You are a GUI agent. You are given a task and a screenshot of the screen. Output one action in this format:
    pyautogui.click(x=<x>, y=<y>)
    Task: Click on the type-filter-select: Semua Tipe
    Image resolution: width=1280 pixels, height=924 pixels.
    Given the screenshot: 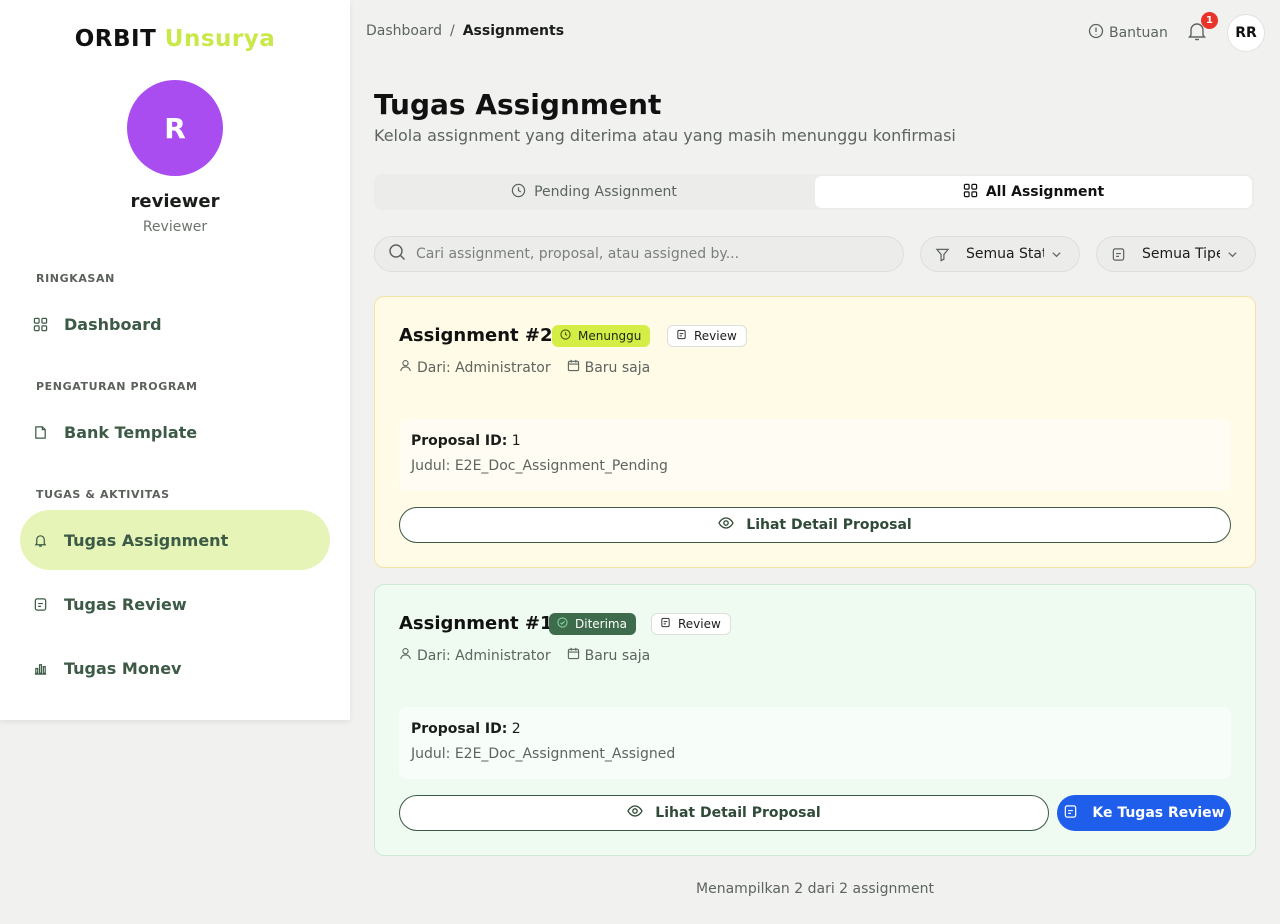 What is the action you would take?
    pyautogui.click(x=1176, y=254)
    